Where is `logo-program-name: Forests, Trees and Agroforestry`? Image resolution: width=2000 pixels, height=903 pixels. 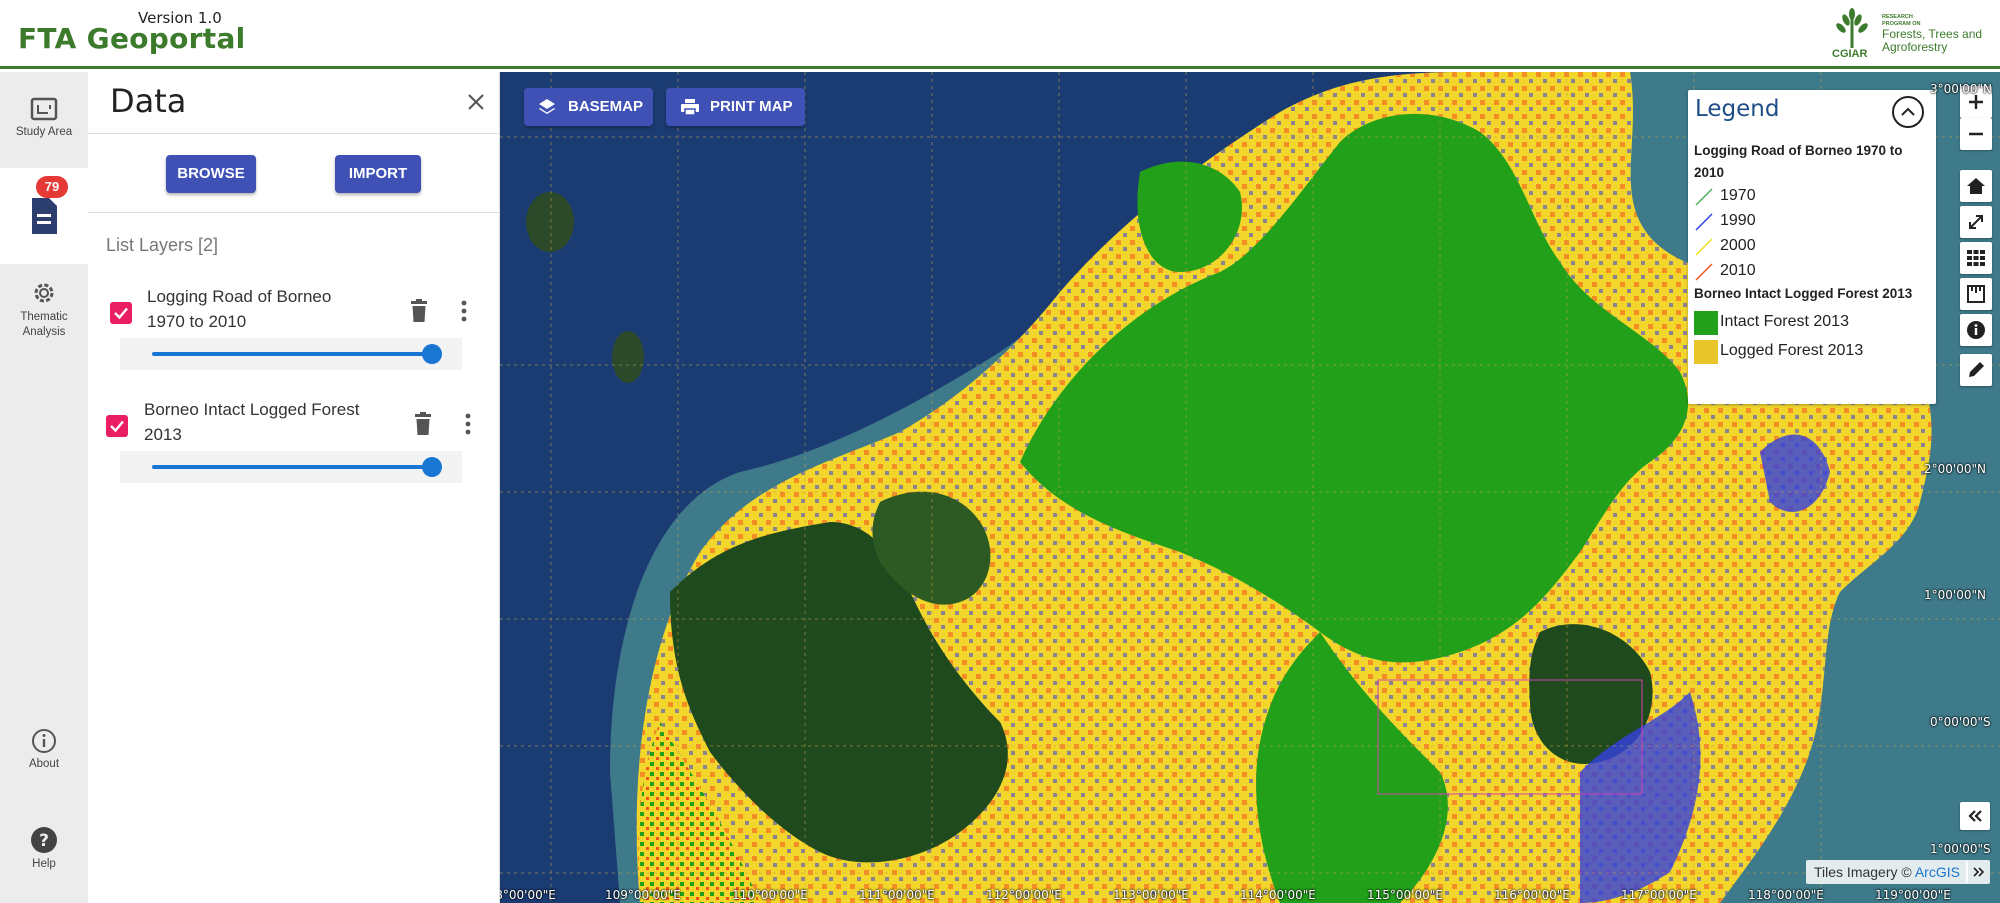 logo-program-name: Forests, Trees and Agroforestry is located at coordinates (1932, 40).